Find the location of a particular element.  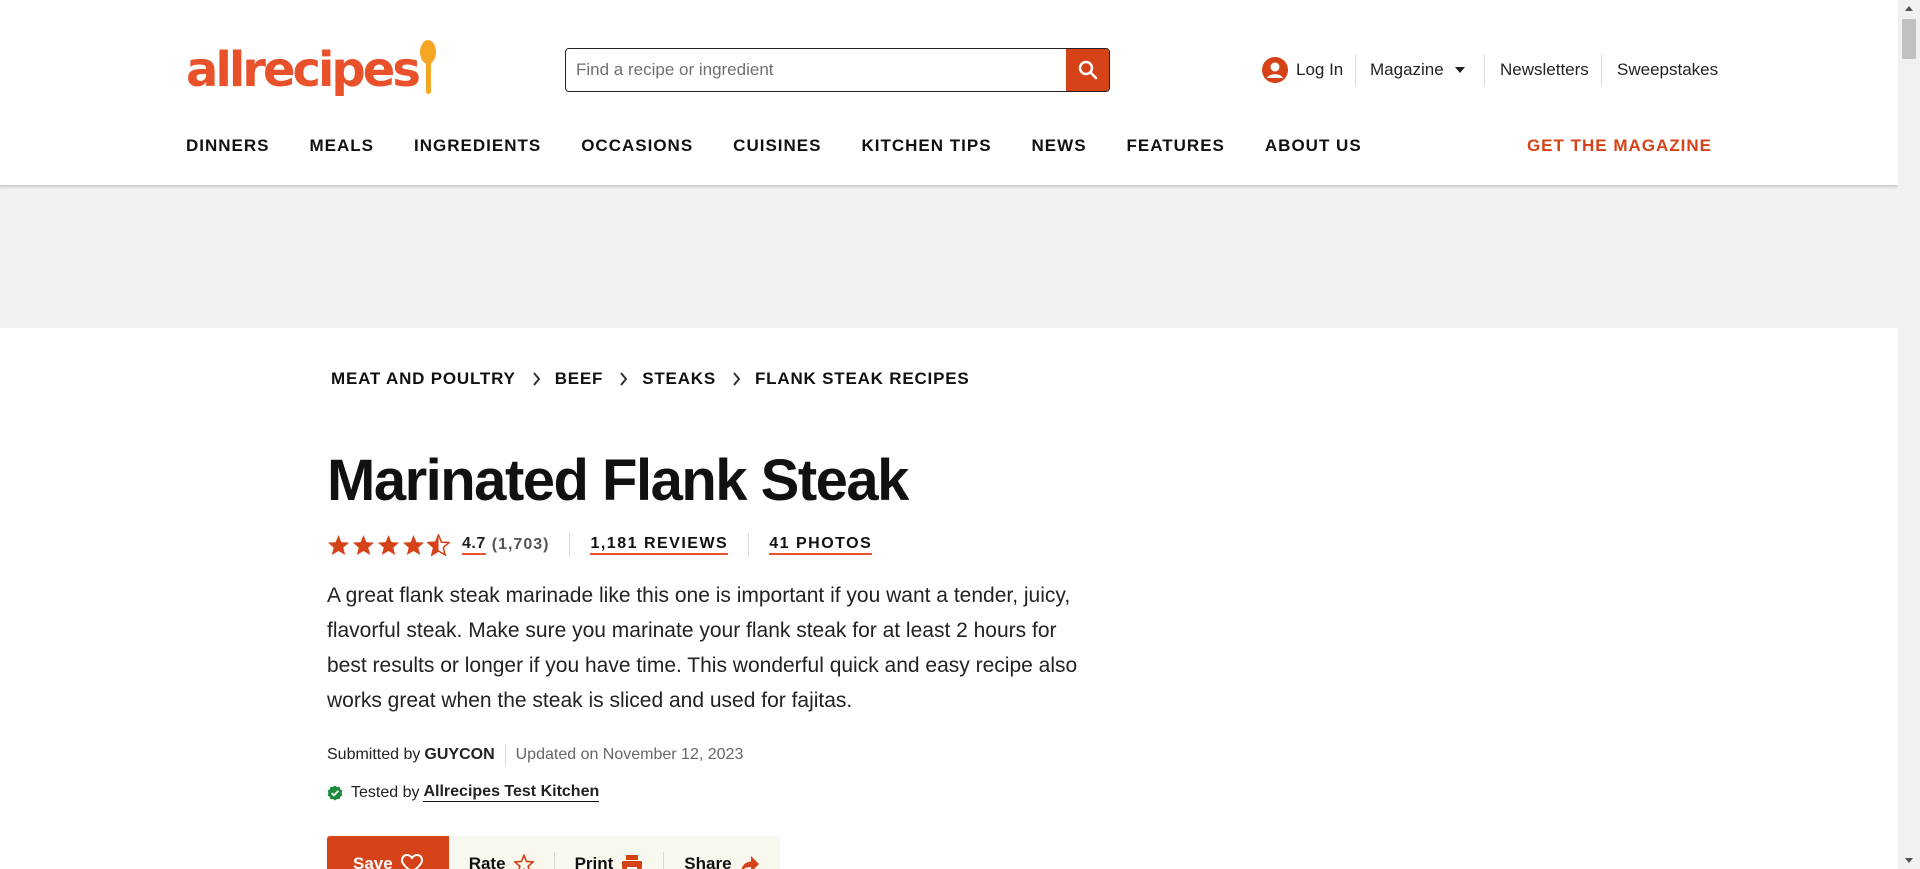

search-input is located at coordinates (816, 70).